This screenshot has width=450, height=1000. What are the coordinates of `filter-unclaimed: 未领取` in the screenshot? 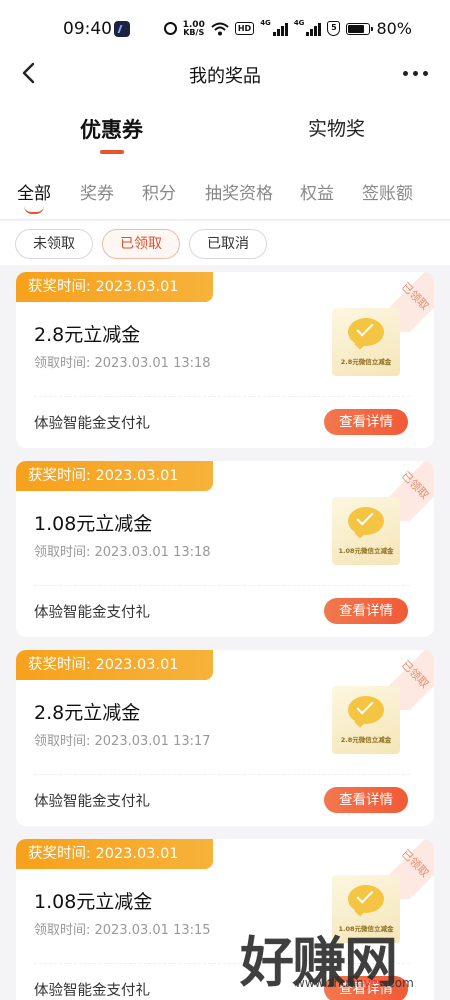 It's located at (54, 244).